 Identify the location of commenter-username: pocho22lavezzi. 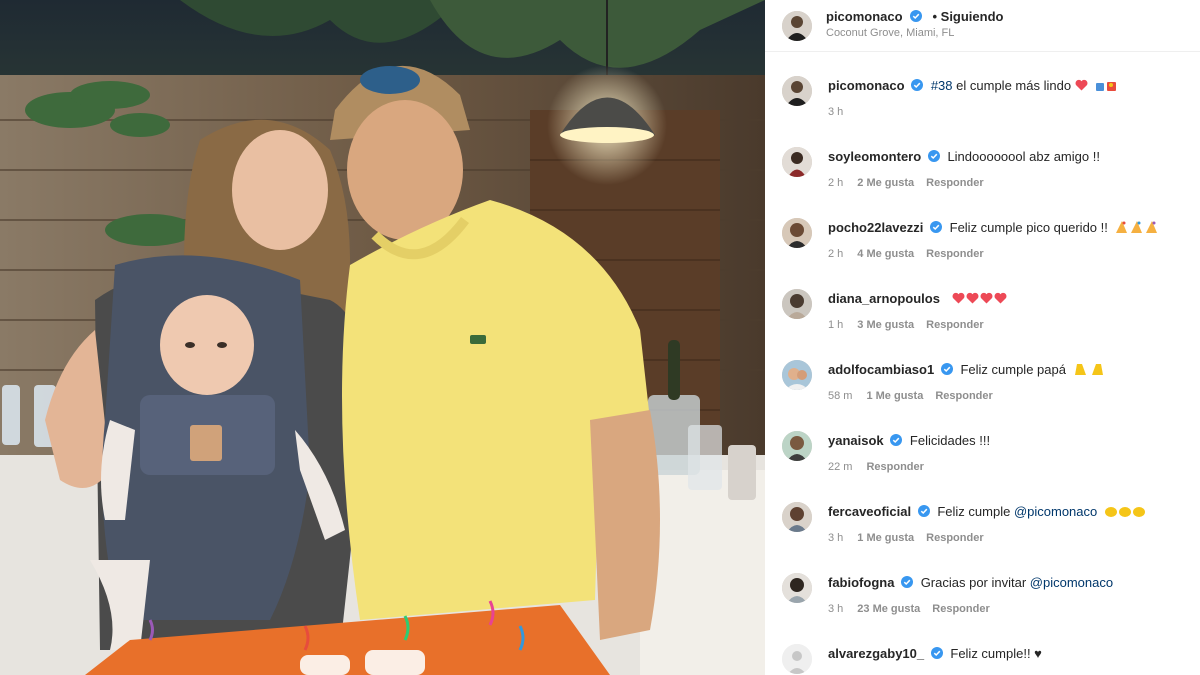
(875, 227).